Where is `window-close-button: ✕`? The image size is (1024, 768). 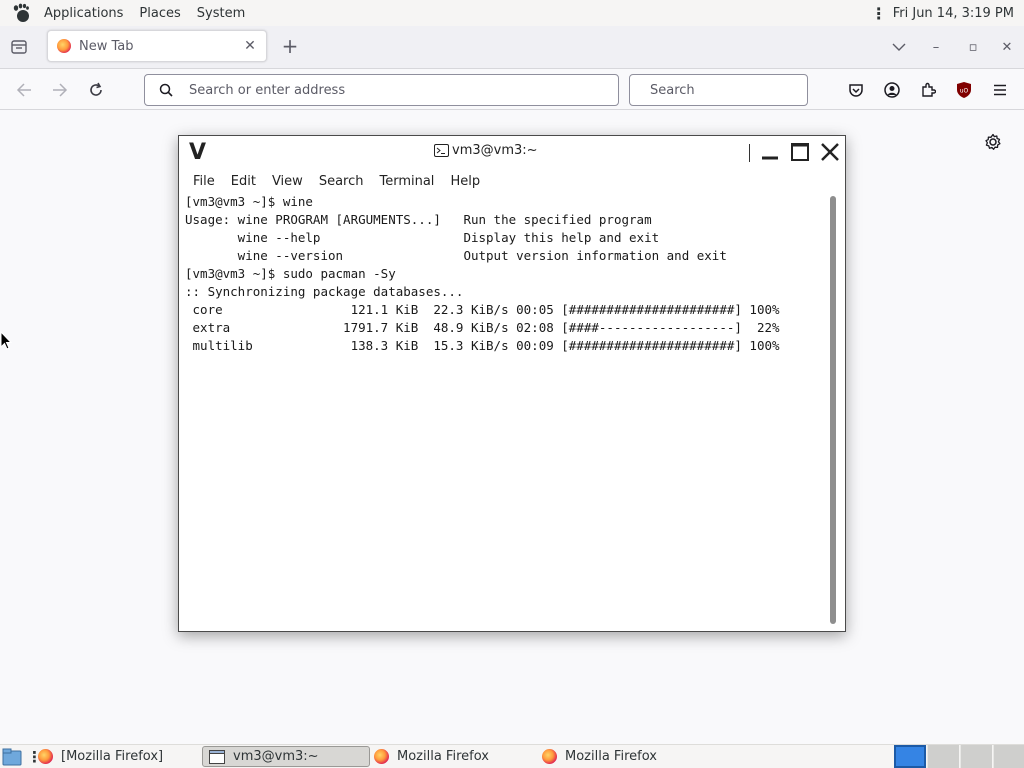 window-close-button: ✕ is located at coordinates (1007, 47).